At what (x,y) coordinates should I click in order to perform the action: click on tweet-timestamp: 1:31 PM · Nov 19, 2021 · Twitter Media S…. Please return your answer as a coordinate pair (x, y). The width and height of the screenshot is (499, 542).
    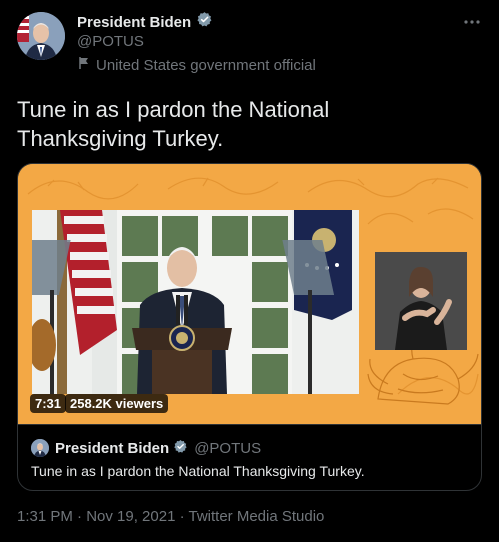
    Looking at the image, I should click on (170, 516).